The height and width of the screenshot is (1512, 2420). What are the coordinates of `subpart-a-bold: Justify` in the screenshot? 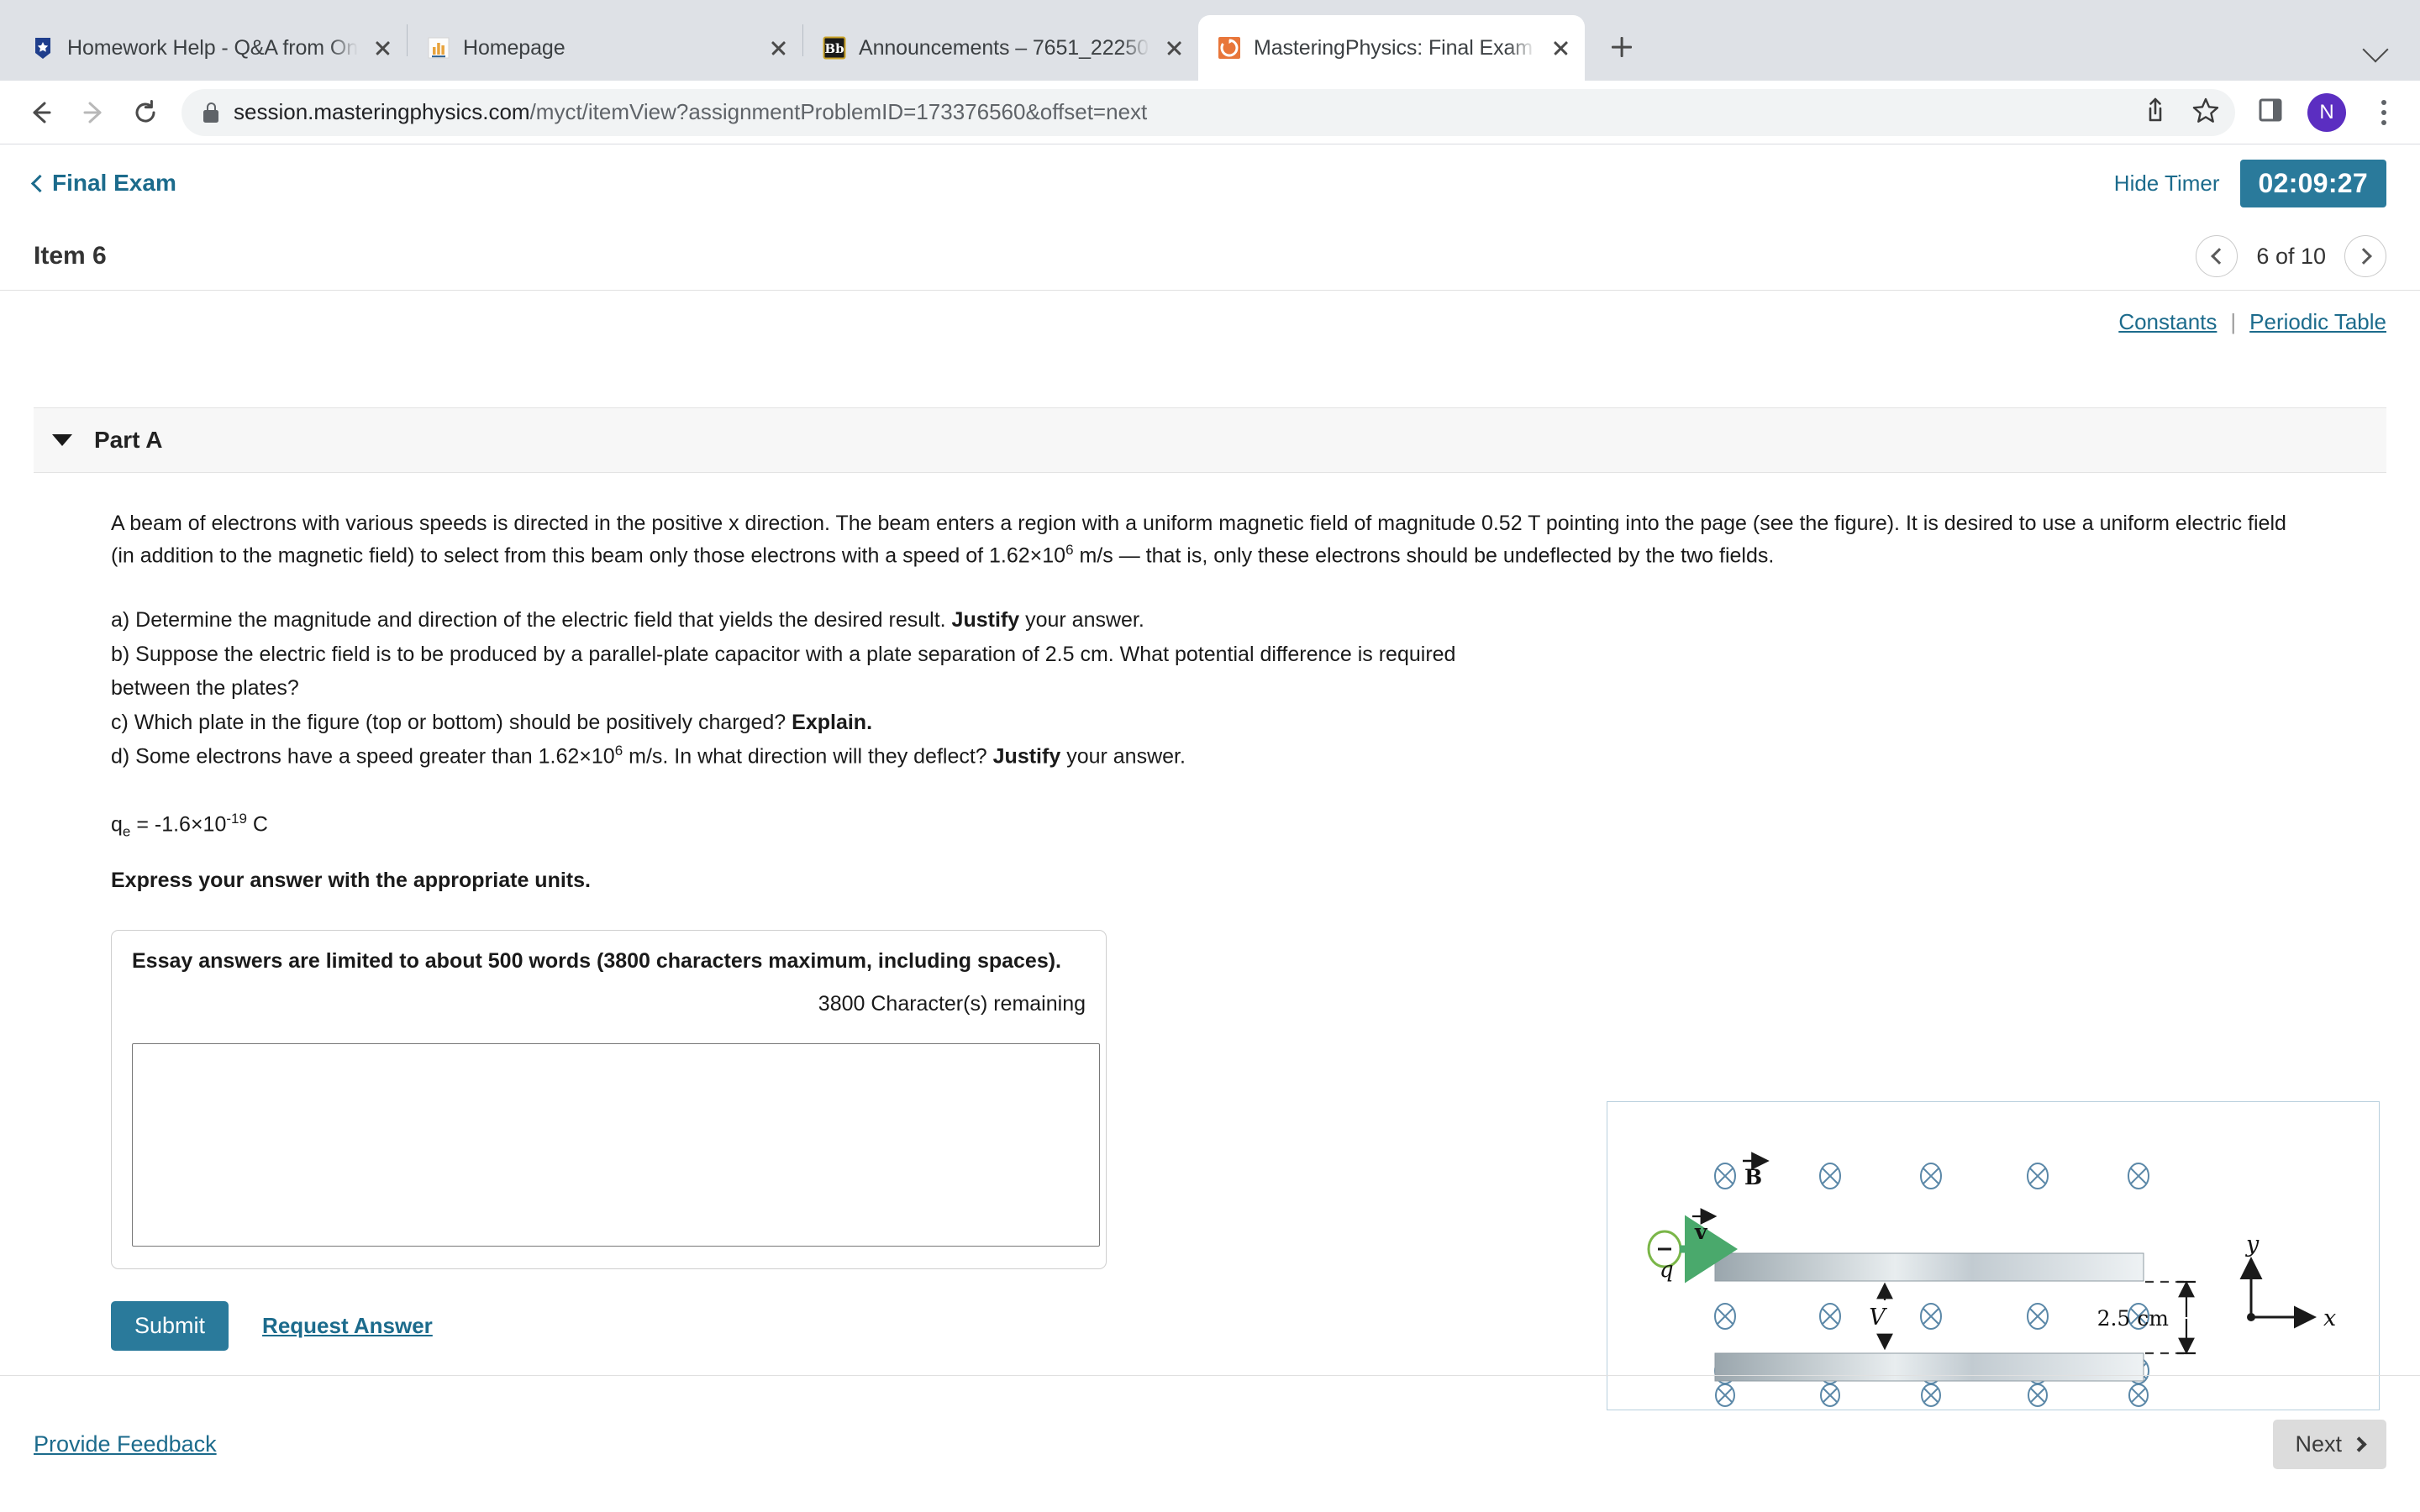 It's located at (986, 620).